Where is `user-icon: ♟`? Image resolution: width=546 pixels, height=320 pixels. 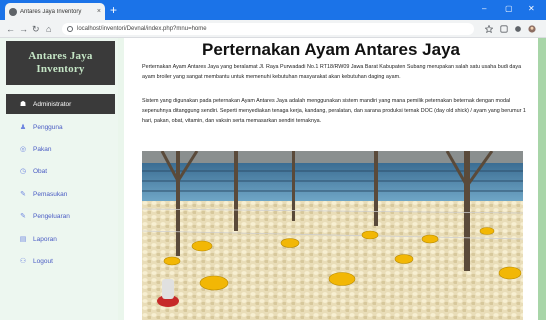
user-icon: ♟ is located at coordinates (23, 127).